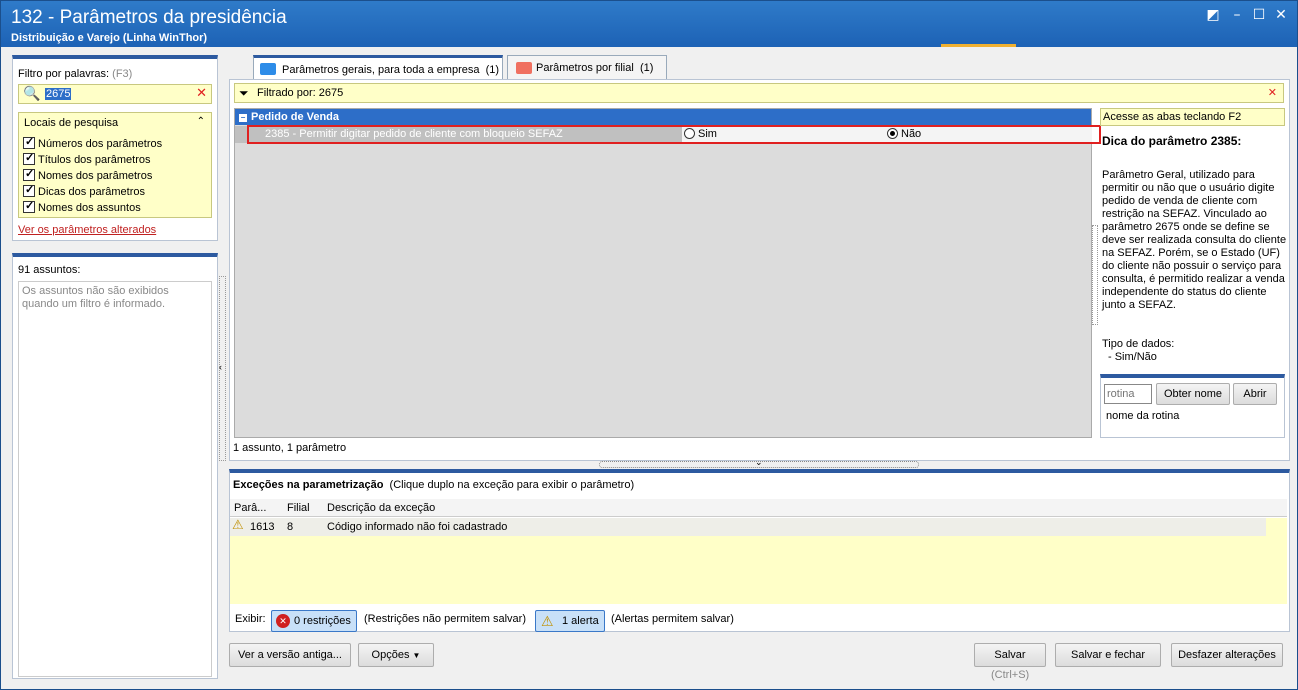 The image size is (1298, 690). Describe the element at coordinates (122, 74) in the screenshot. I see `filter-shortcut: (F3)` at that location.